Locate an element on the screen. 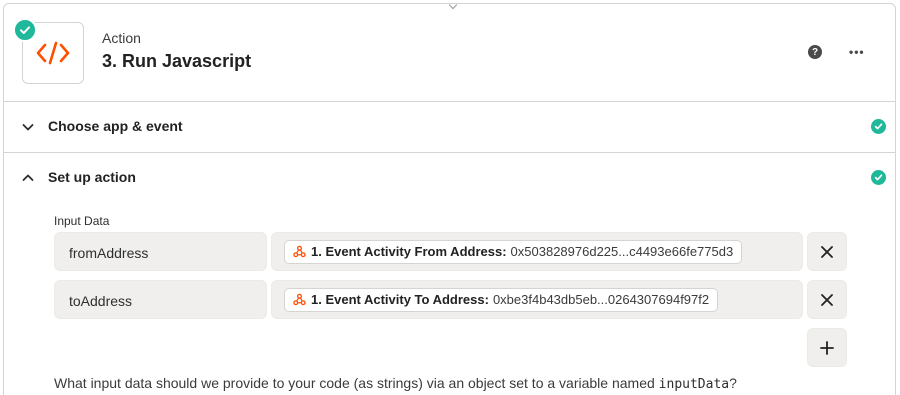  section-title: Set up action is located at coordinates (92, 177).